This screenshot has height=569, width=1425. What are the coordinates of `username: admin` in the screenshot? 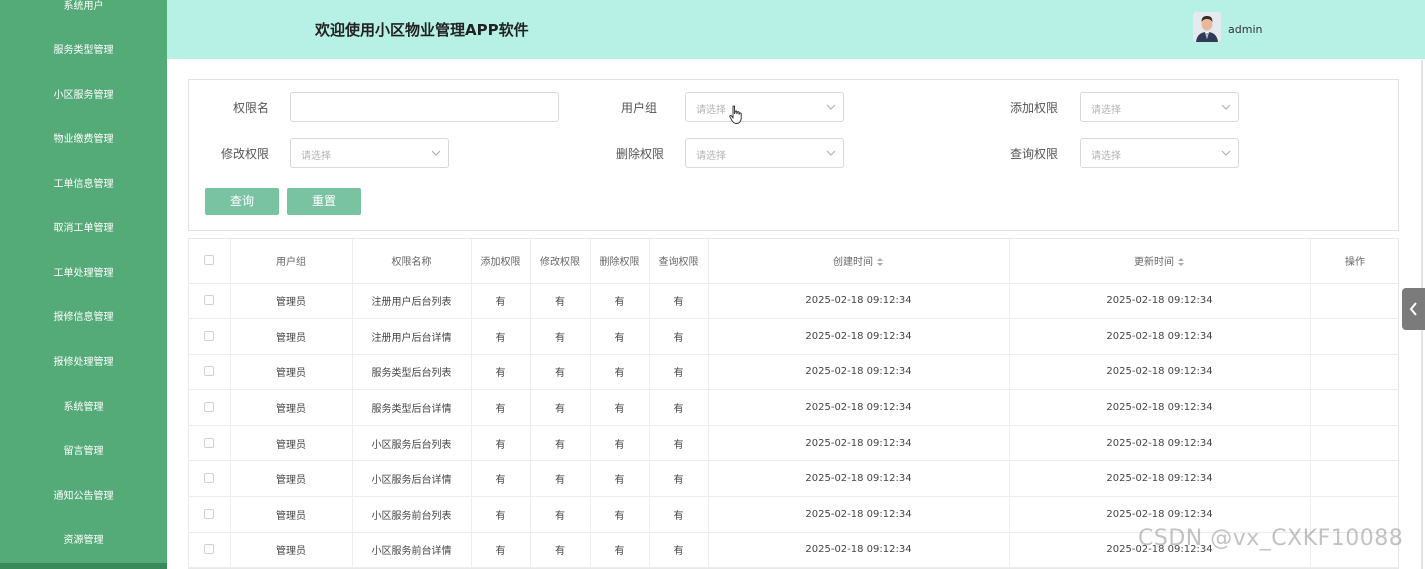 It's located at (1245, 29).